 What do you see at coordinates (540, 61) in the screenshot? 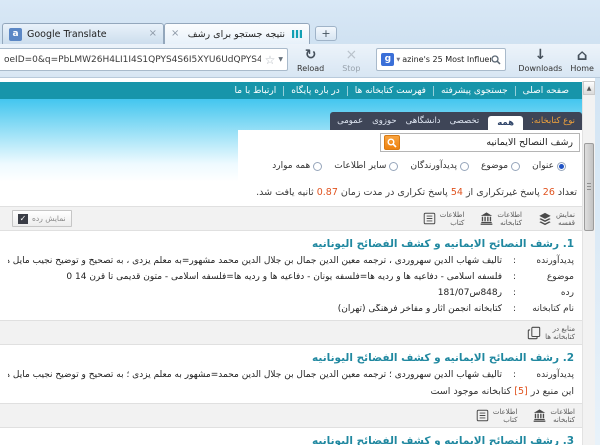
I see `downloads-button: ↓ Downloads` at bounding box center [540, 61].